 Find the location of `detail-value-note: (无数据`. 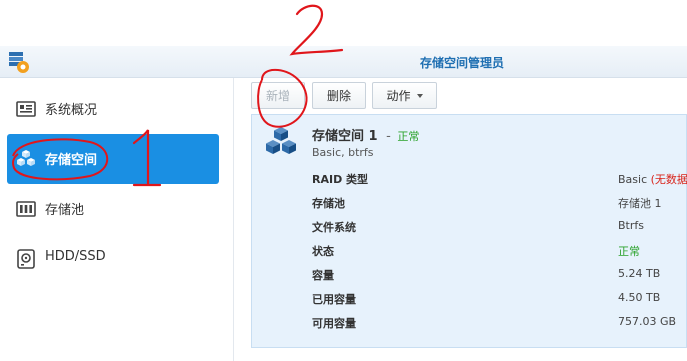

detail-value-note: (无数据 is located at coordinates (668, 179).